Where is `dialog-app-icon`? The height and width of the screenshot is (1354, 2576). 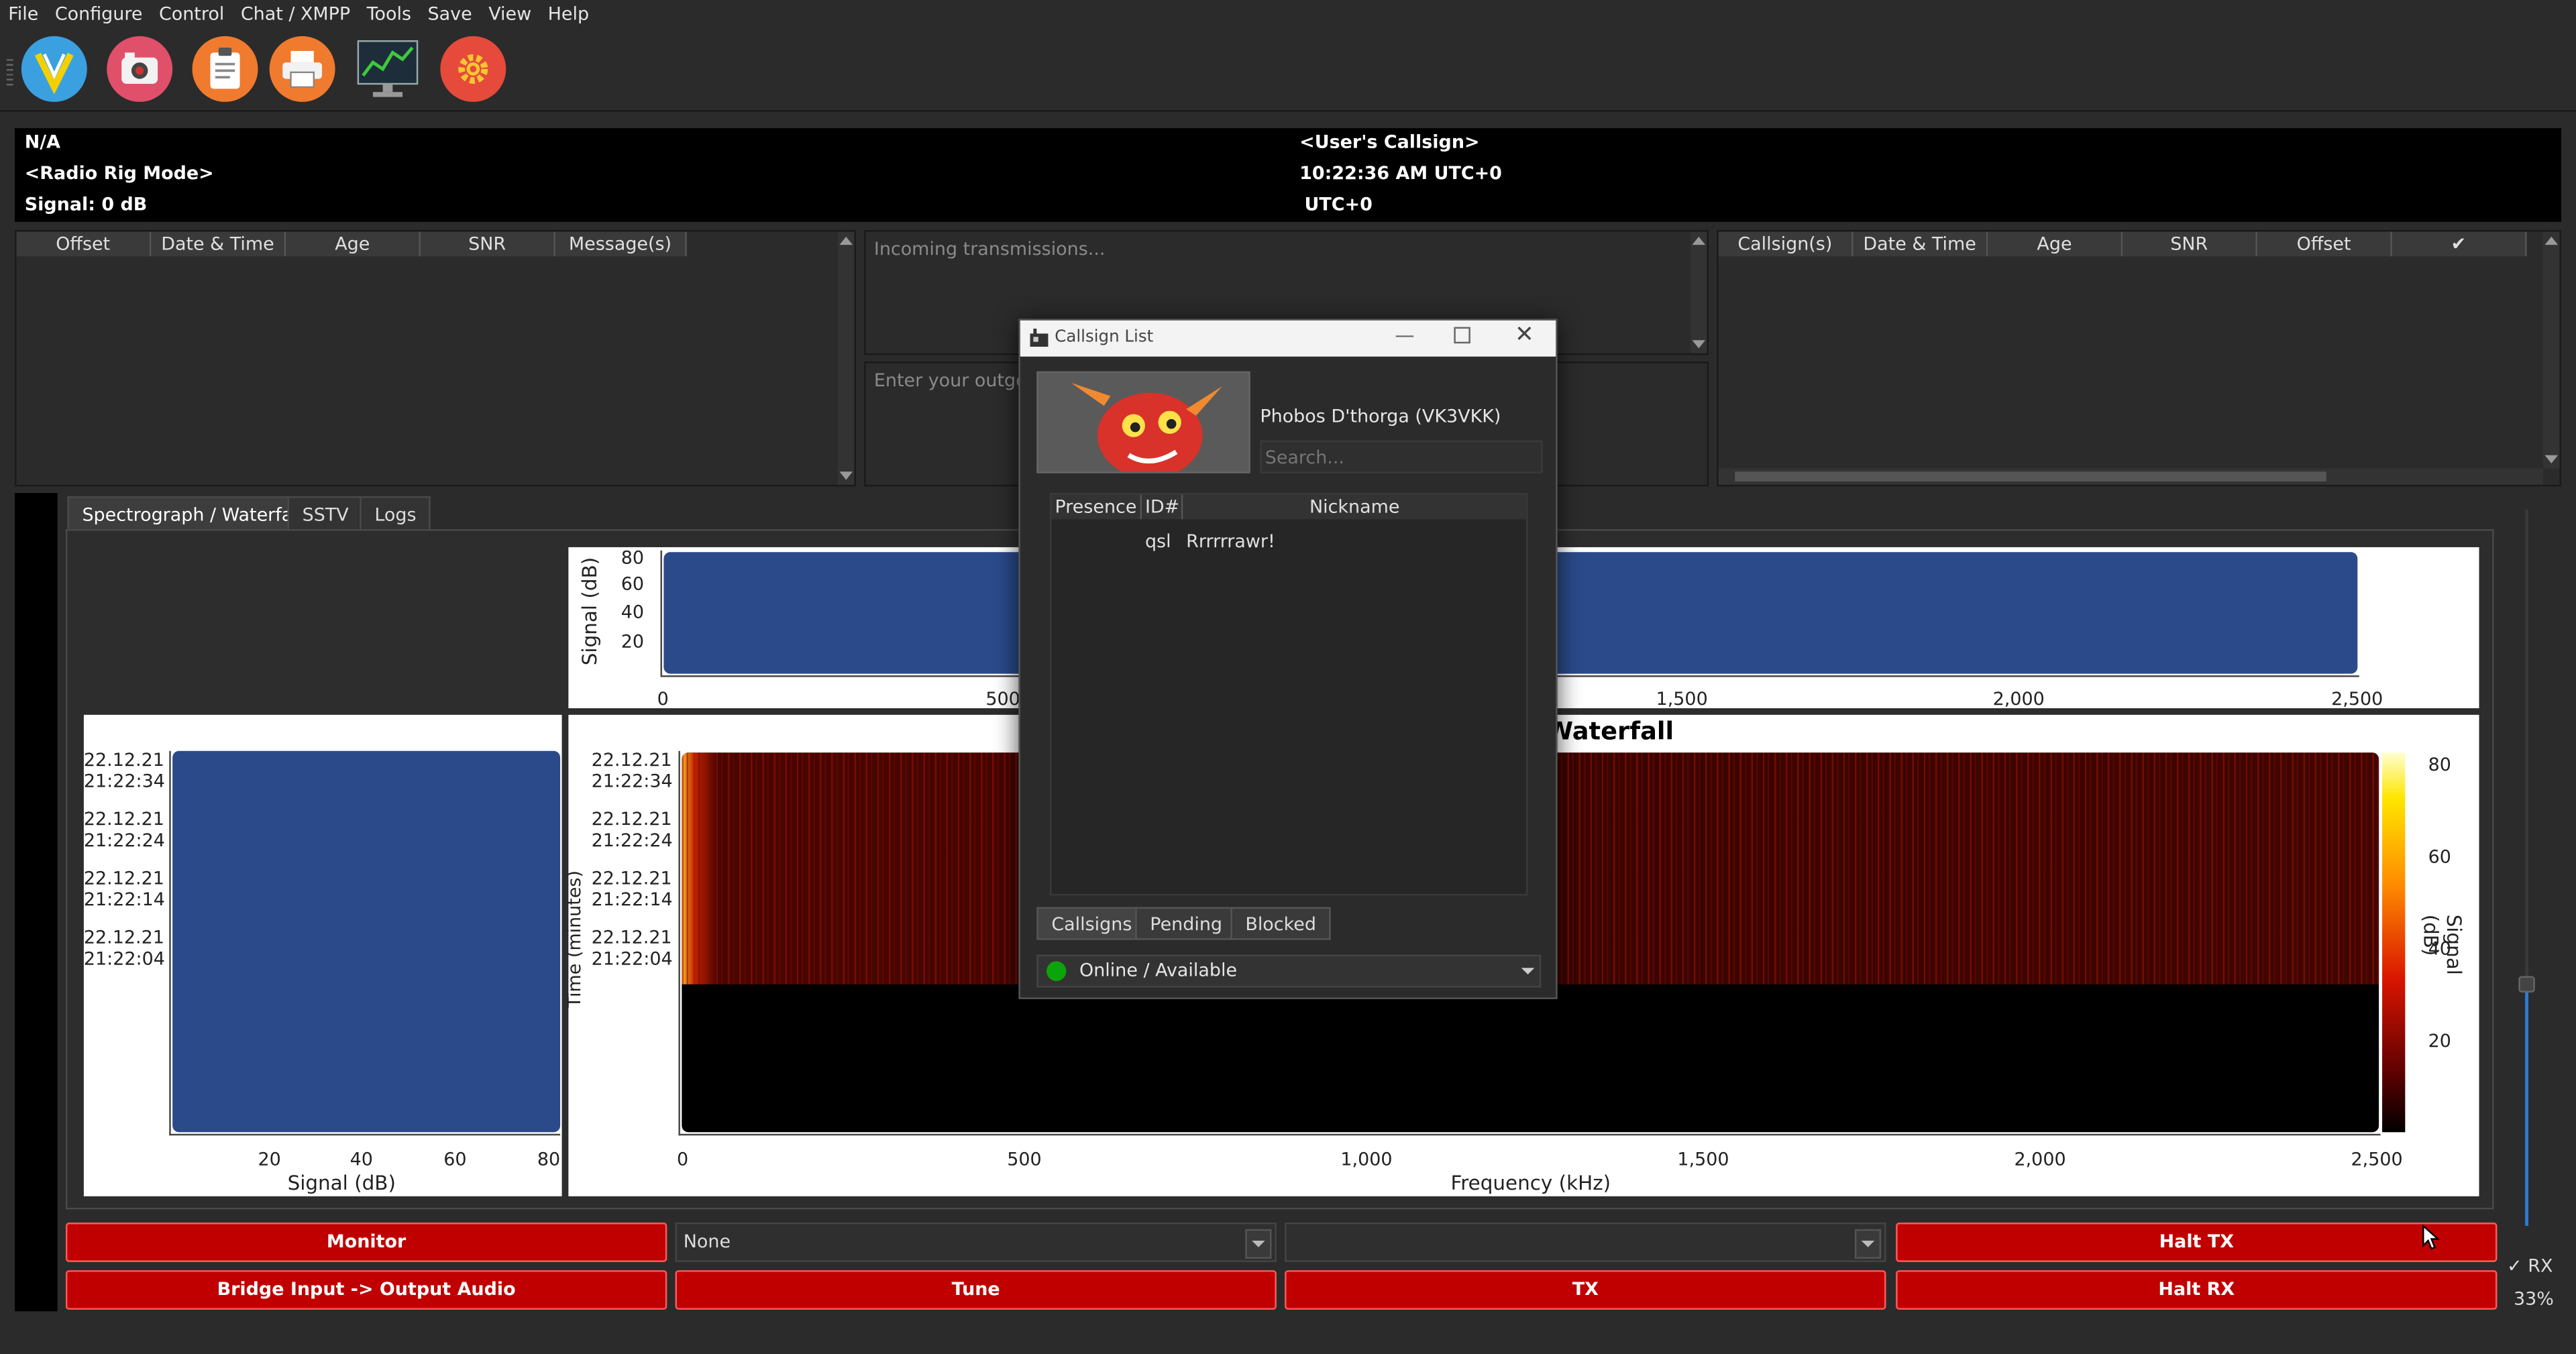
dialog-app-icon is located at coordinates (1039, 341).